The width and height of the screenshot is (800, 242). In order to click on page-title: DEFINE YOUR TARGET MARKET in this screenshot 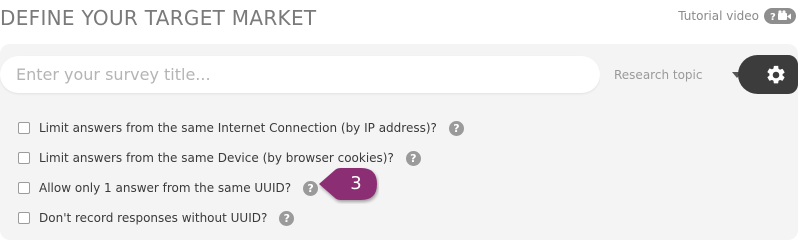, I will do `click(158, 18)`.